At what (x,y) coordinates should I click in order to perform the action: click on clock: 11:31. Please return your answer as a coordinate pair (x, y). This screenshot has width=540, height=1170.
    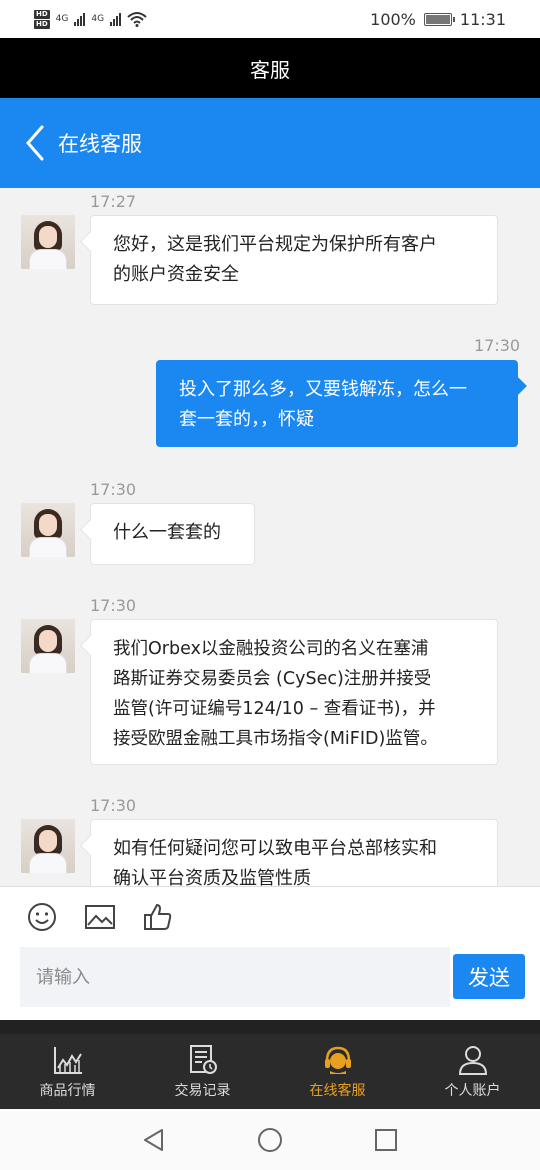
    Looking at the image, I should click on (482, 19).